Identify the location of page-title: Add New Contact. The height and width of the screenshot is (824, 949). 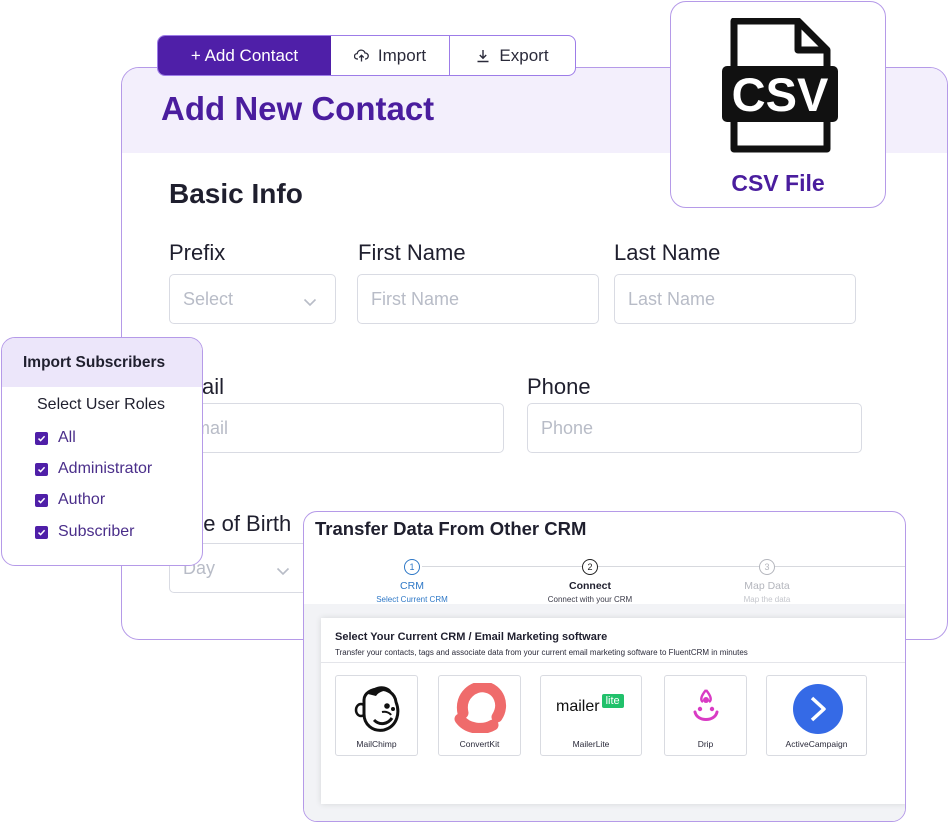
(298, 108).